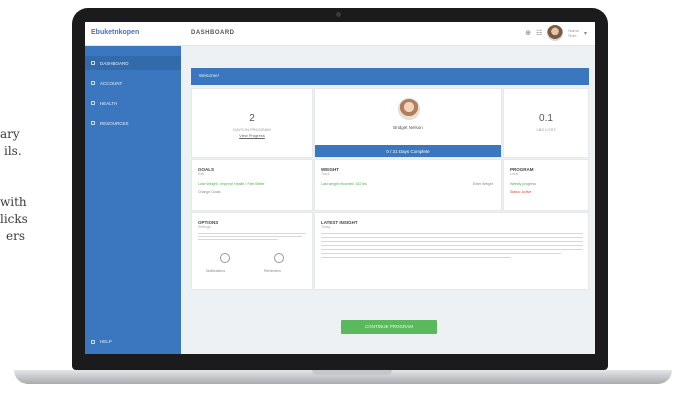  What do you see at coordinates (111, 83) in the screenshot?
I see `sidebar-item-label: ACCOUNT` at bounding box center [111, 83].